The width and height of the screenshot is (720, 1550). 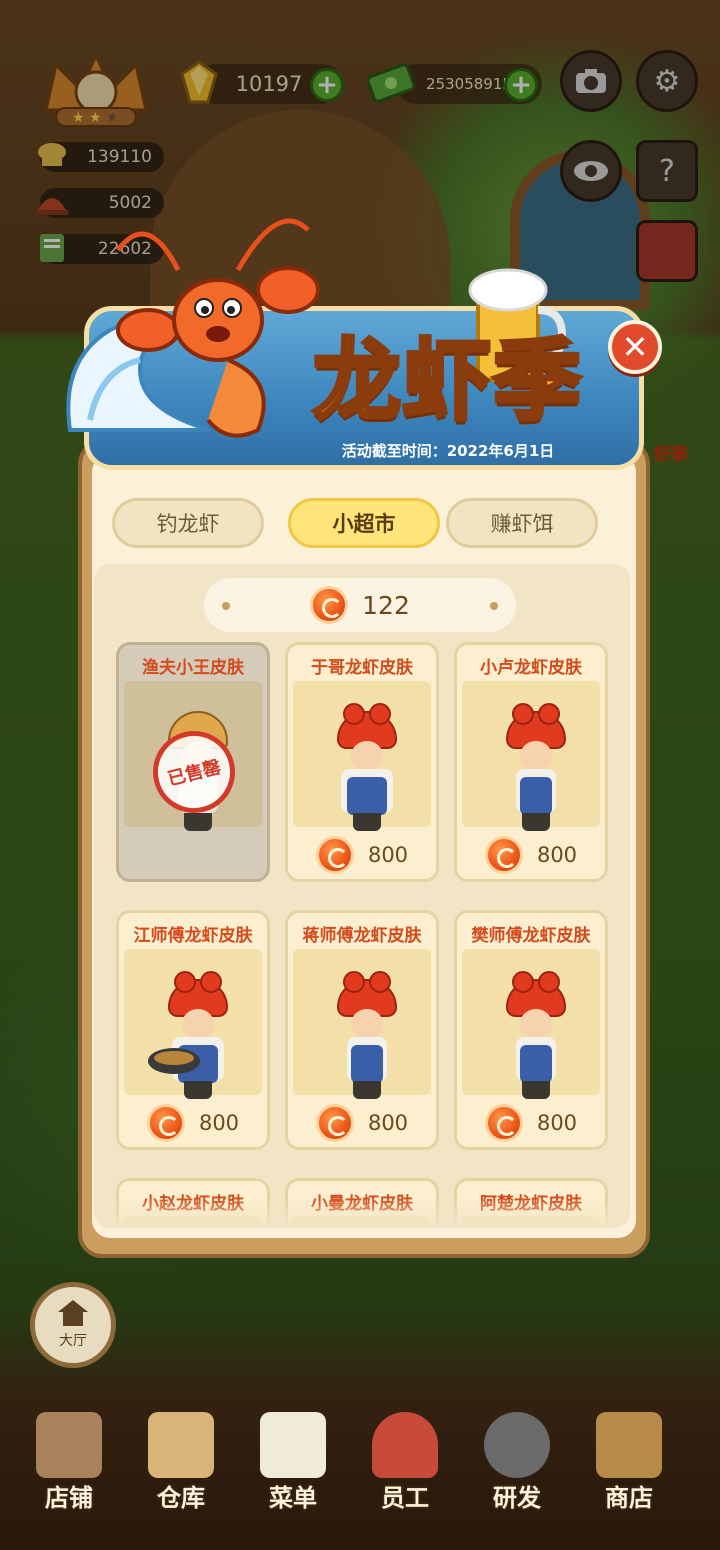 I want to click on tab-earn-bait: 赚虾饵, so click(x=522, y=523).